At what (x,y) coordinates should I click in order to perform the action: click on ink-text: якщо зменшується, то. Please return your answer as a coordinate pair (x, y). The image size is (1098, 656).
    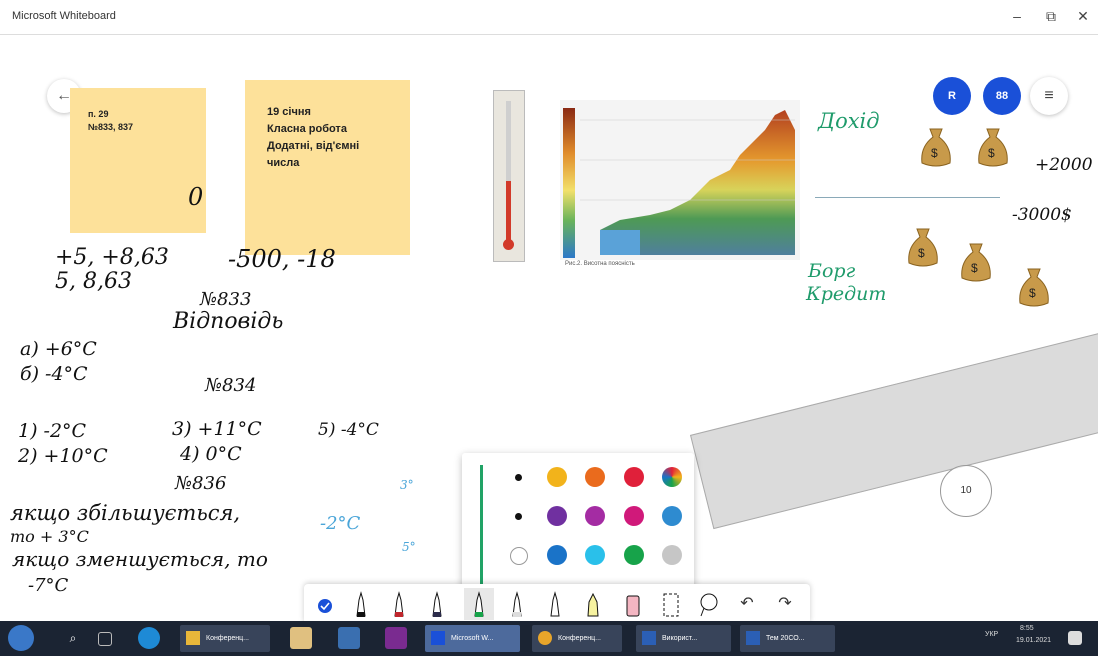
    Looking at the image, I should click on (140, 559).